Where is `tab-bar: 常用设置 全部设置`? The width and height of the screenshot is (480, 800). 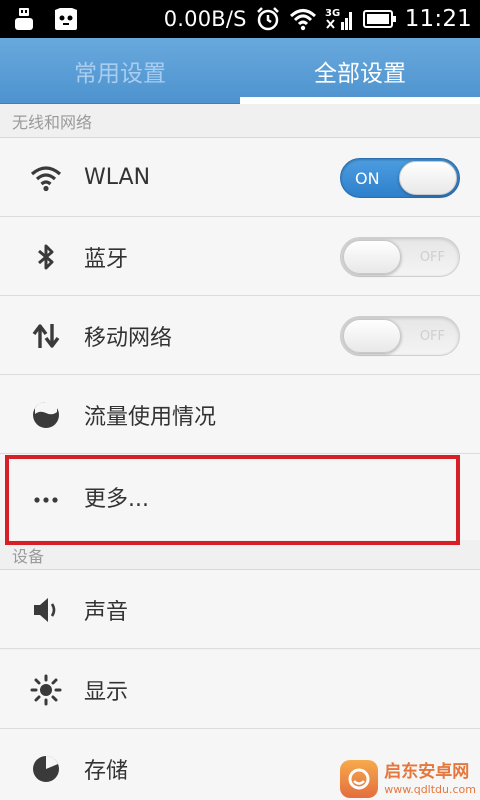
tab-bar: 常用设置 全部设置 is located at coordinates (240, 71).